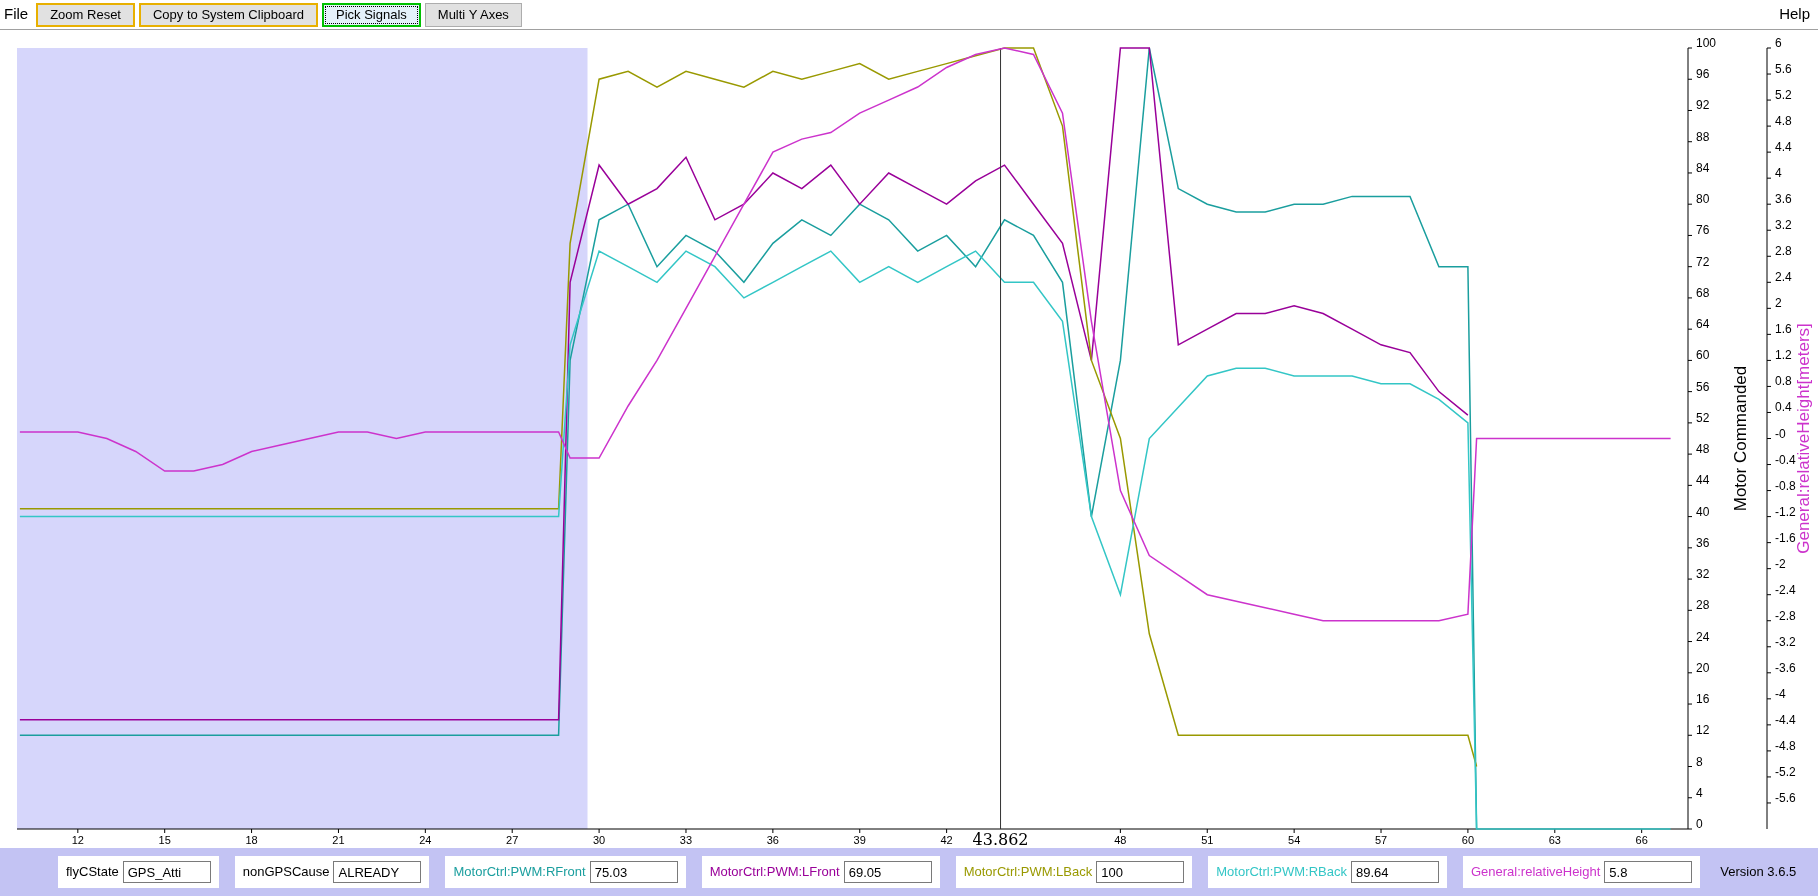 The width and height of the screenshot is (1818, 896). What do you see at coordinates (1780, 563) in the screenshot?
I see `axis-tick-label: -2` at bounding box center [1780, 563].